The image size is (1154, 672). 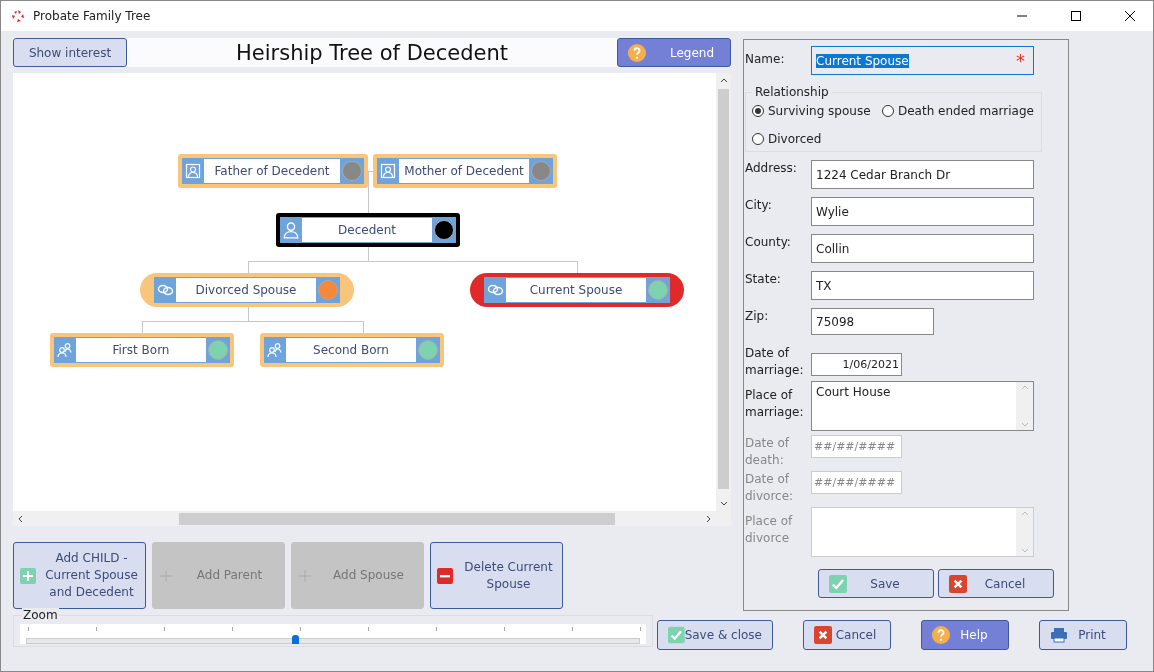 What do you see at coordinates (1076, 16) in the screenshot?
I see `maximize-icon` at bounding box center [1076, 16].